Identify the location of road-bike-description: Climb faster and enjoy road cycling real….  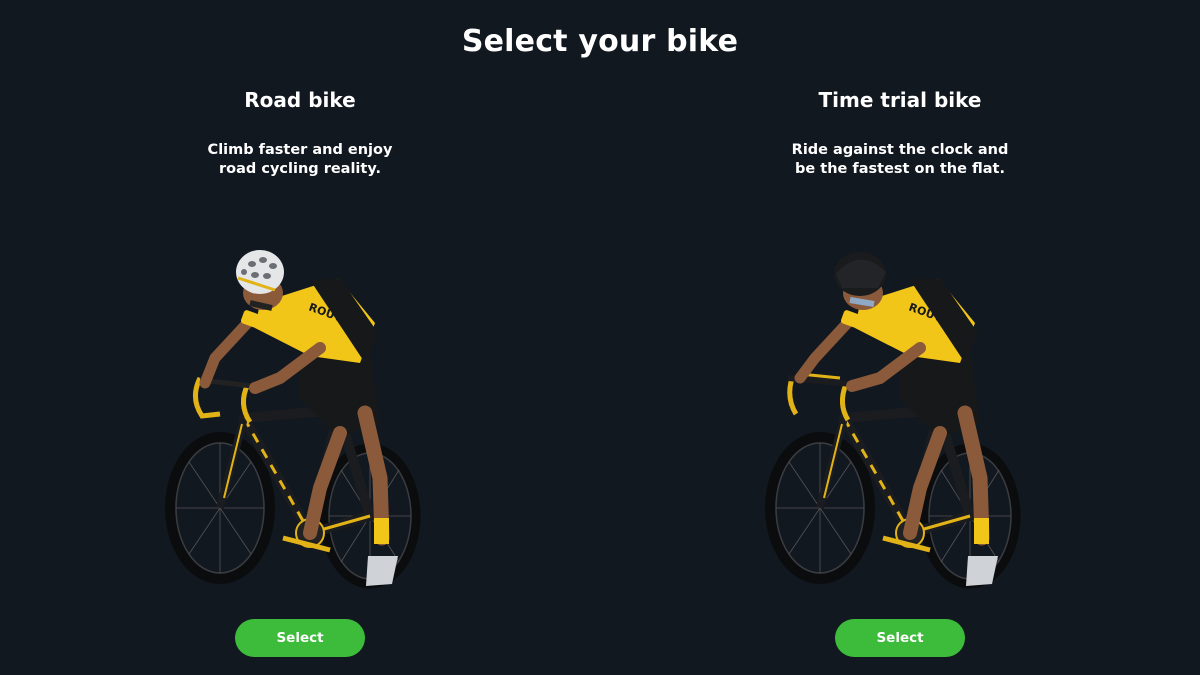
(300, 160).